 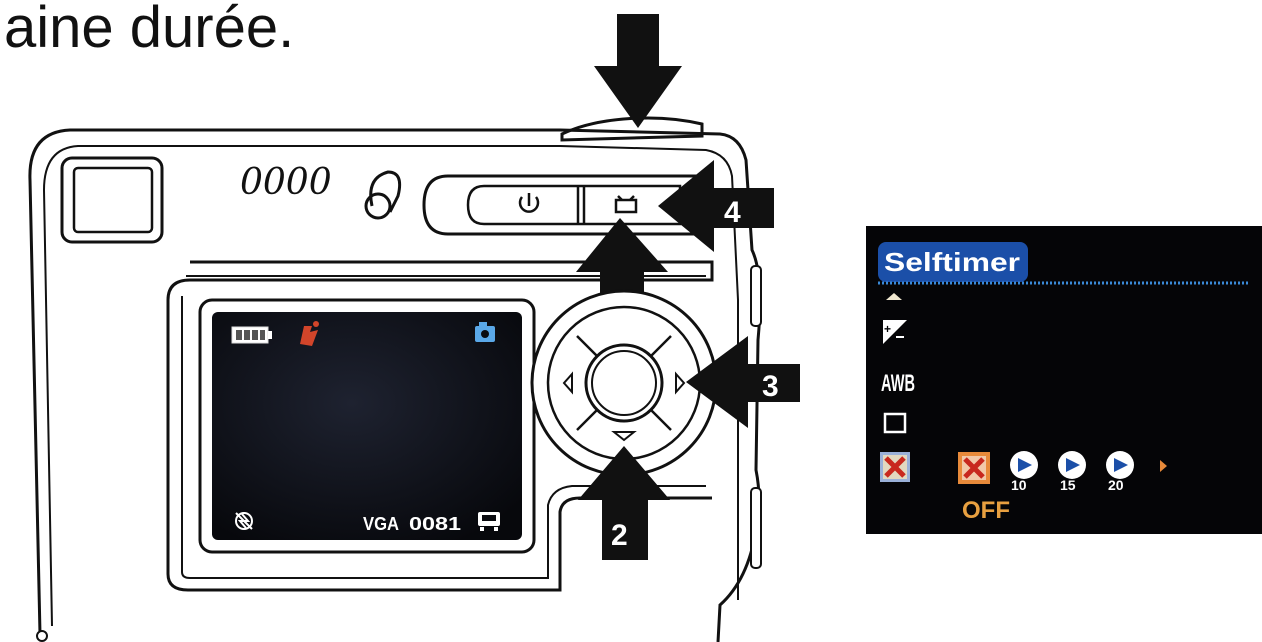 I want to click on svg-text: 10, so click(x=1019, y=485).